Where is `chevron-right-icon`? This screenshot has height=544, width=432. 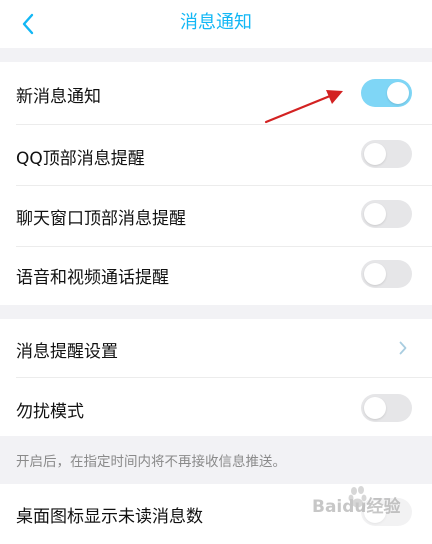
chevron-right-icon is located at coordinates (403, 348).